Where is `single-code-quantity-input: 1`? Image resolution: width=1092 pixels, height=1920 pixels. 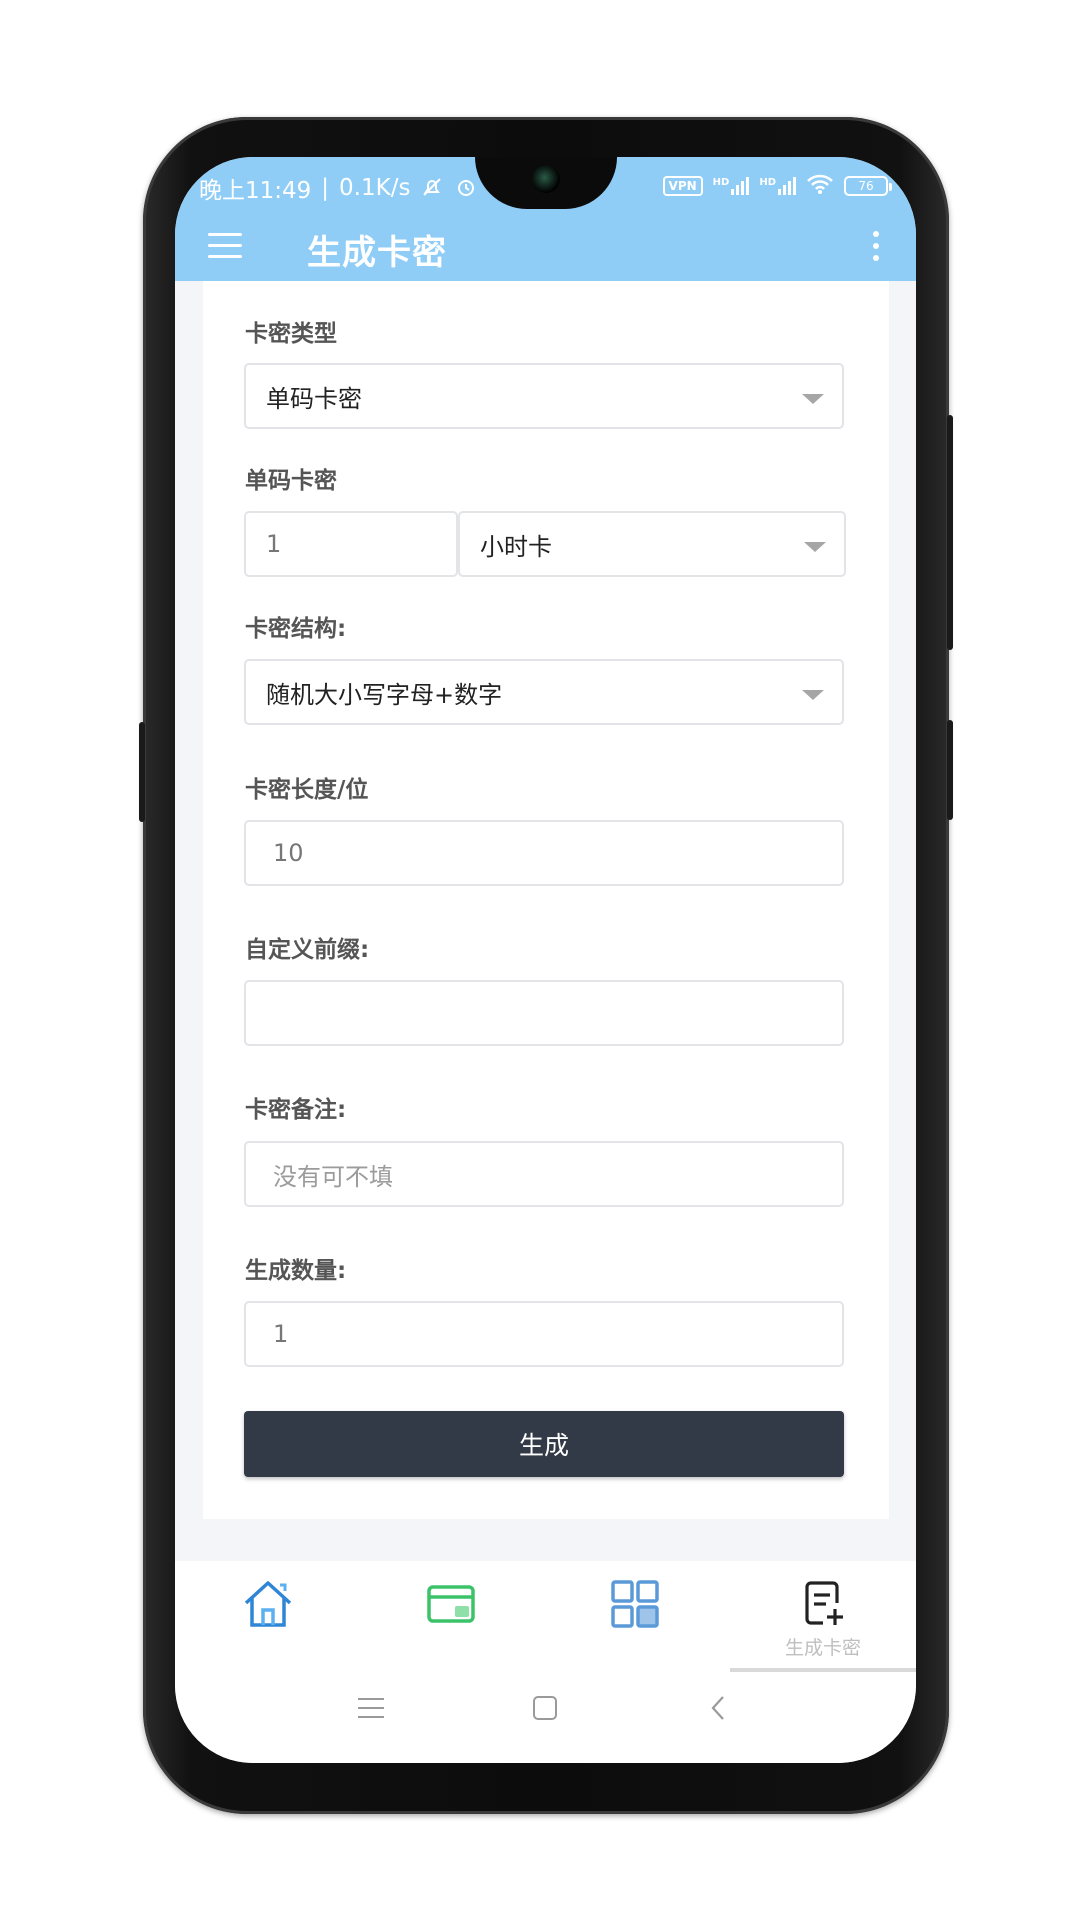
single-code-quantity-input: 1 is located at coordinates (351, 544).